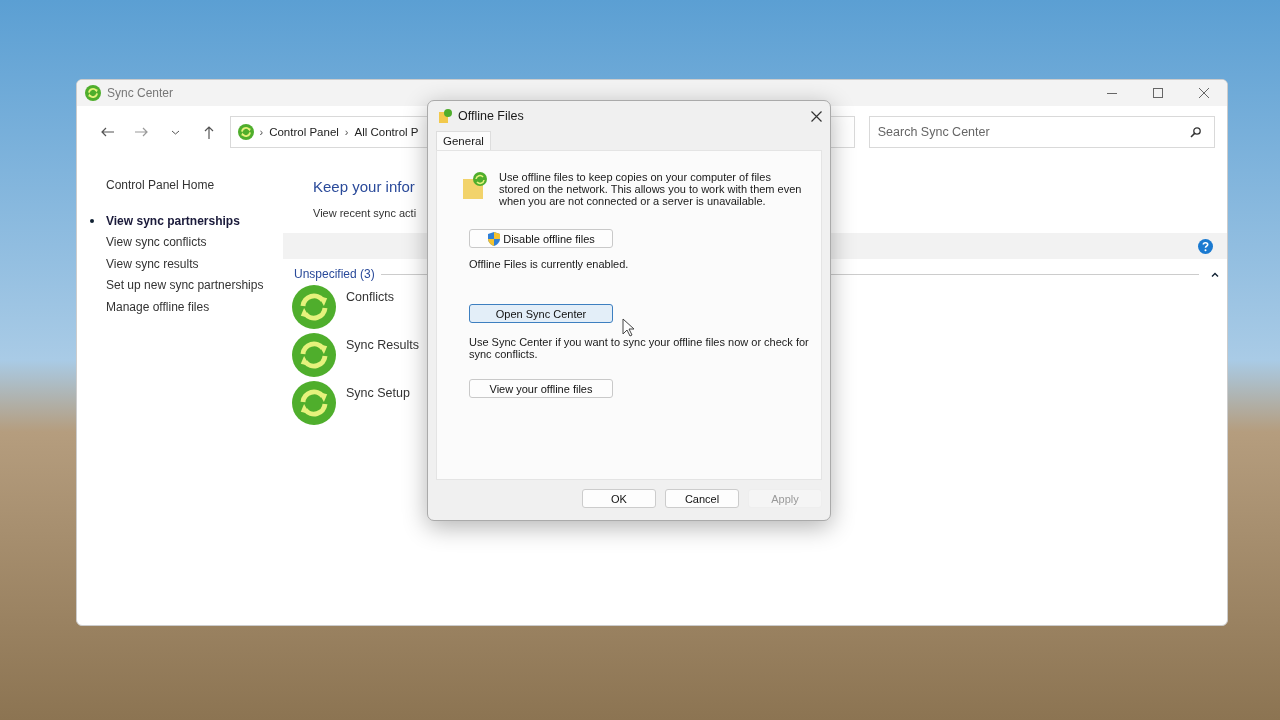 The width and height of the screenshot is (1280, 720). I want to click on mouse-cursor-icon, so click(628, 327).